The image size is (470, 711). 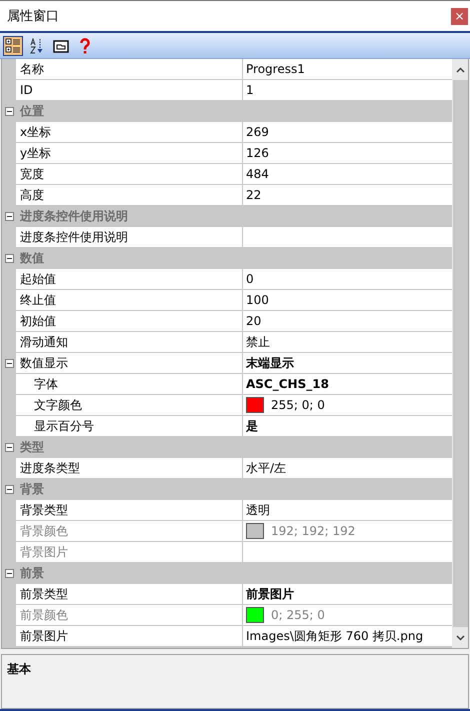 What do you see at coordinates (129, 426) in the screenshot?
I see `property-name: 显示百分号` at bounding box center [129, 426].